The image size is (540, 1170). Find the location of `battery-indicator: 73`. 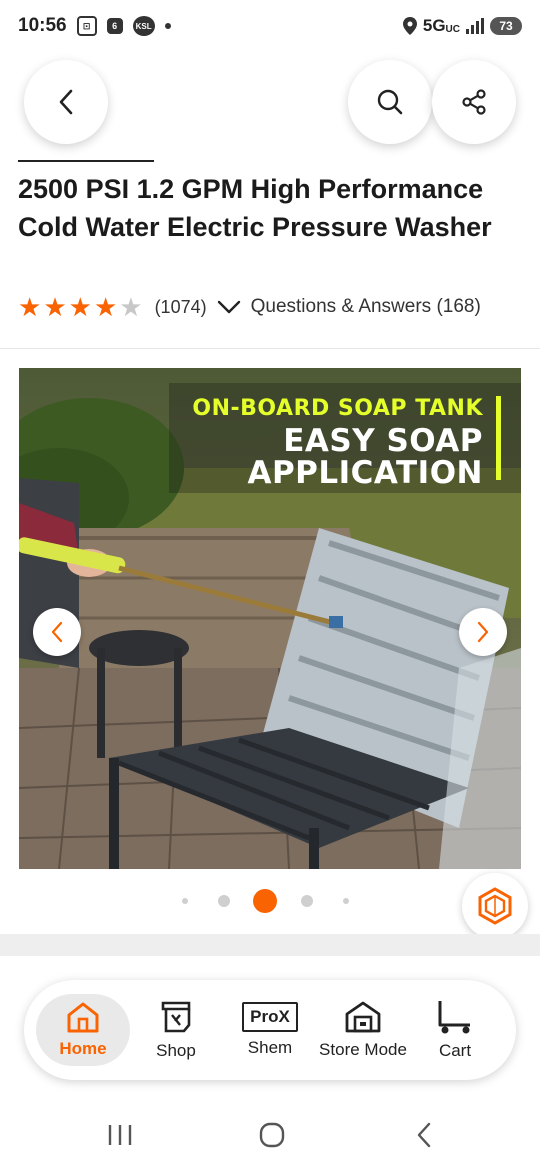

battery-indicator: 73 is located at coordinates (506, 26).